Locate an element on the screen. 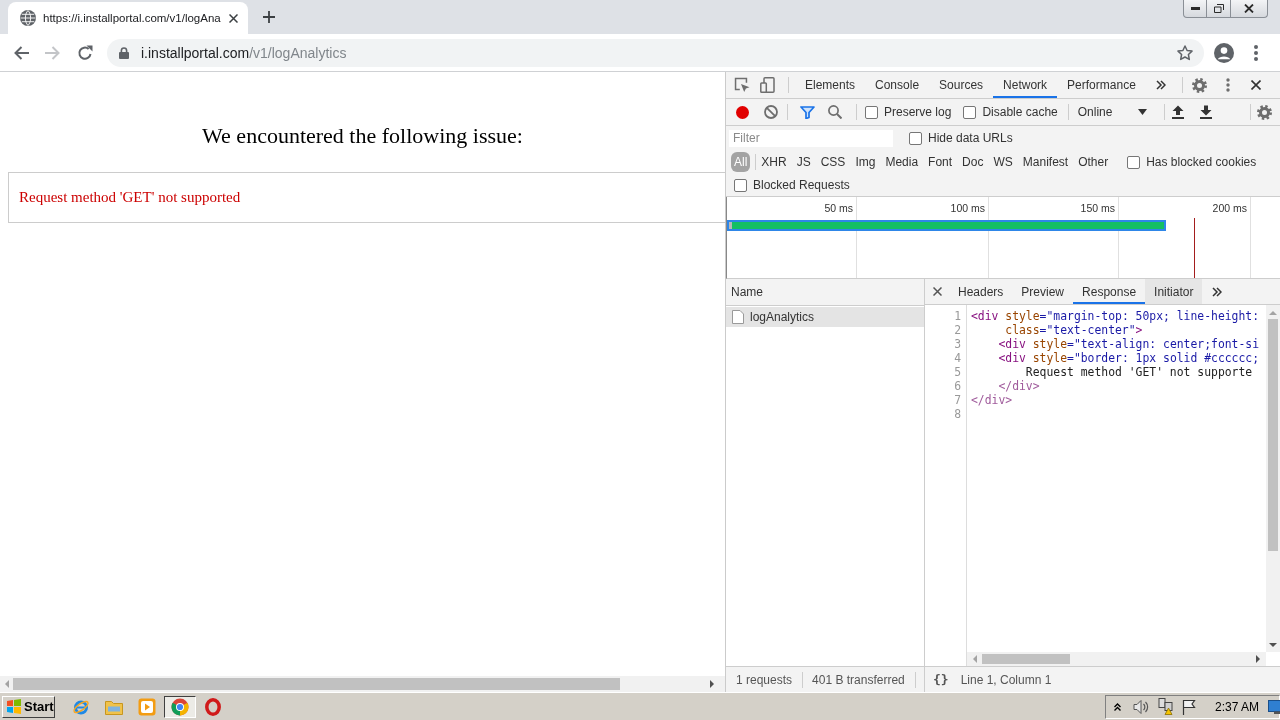 Image resolution: width=1280 pixels, height=720 pixels. code-line: <div style="margin-top: 50px; line-height: is located at coordinates (1116, 316).